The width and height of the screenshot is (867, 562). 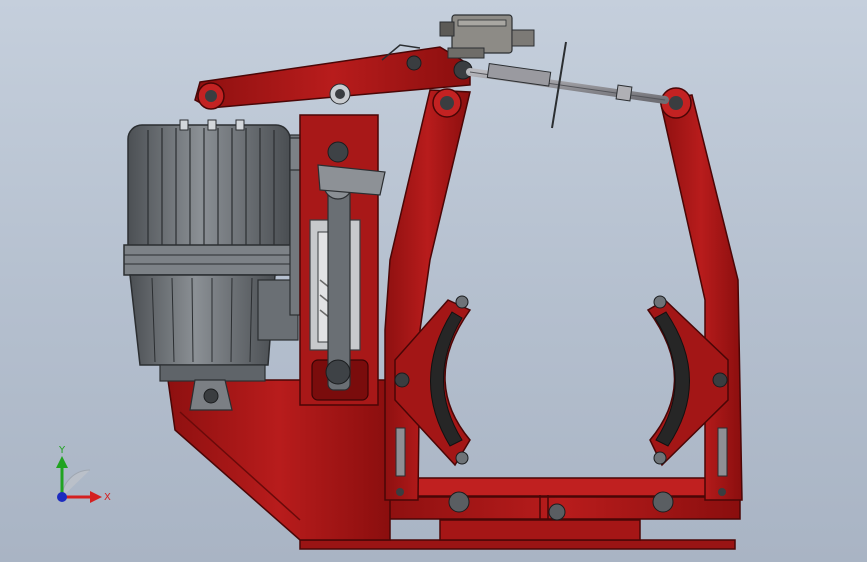 I want to click on spring-guide, so click(x=342, y=260).